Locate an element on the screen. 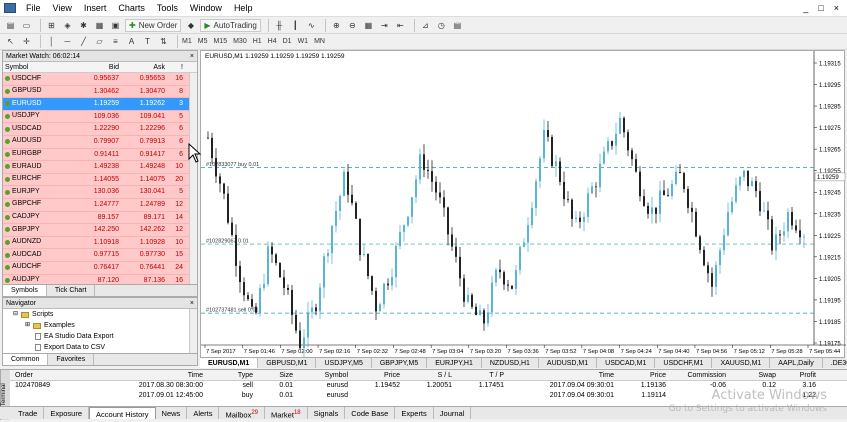 The width and height of the screenshot is (847, 422). timeframe-h4: H4 is located at coordinates (272, 41).